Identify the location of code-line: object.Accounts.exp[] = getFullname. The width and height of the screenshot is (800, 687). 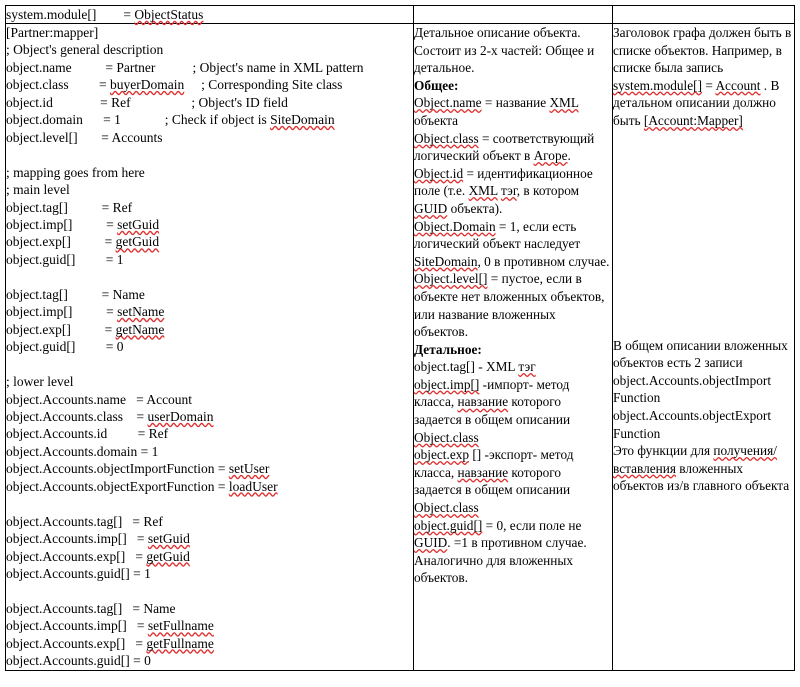
(110, 643).